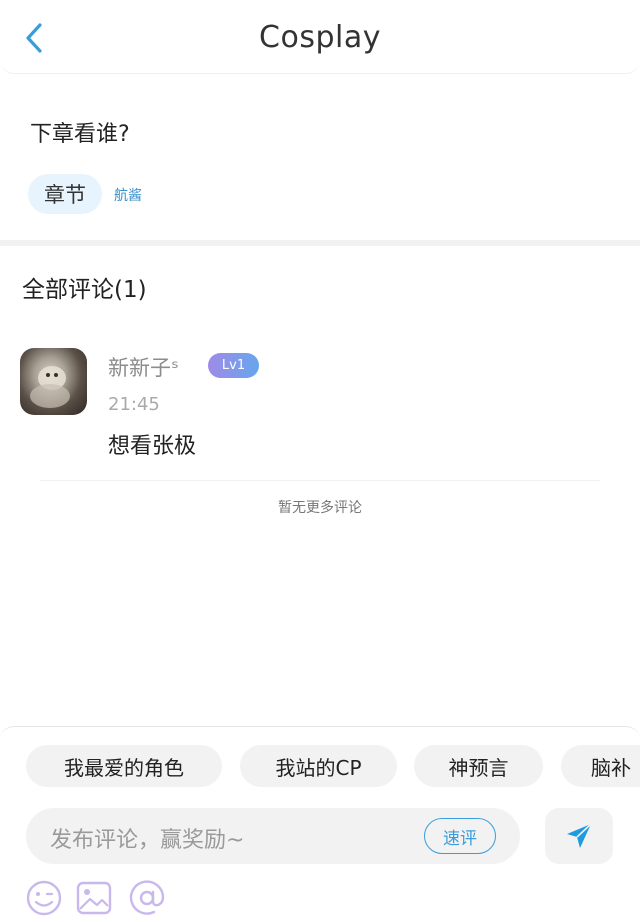  Describe the element at coordinates (50, 387) in the screenshot. I see `avatar-photo` at that location.